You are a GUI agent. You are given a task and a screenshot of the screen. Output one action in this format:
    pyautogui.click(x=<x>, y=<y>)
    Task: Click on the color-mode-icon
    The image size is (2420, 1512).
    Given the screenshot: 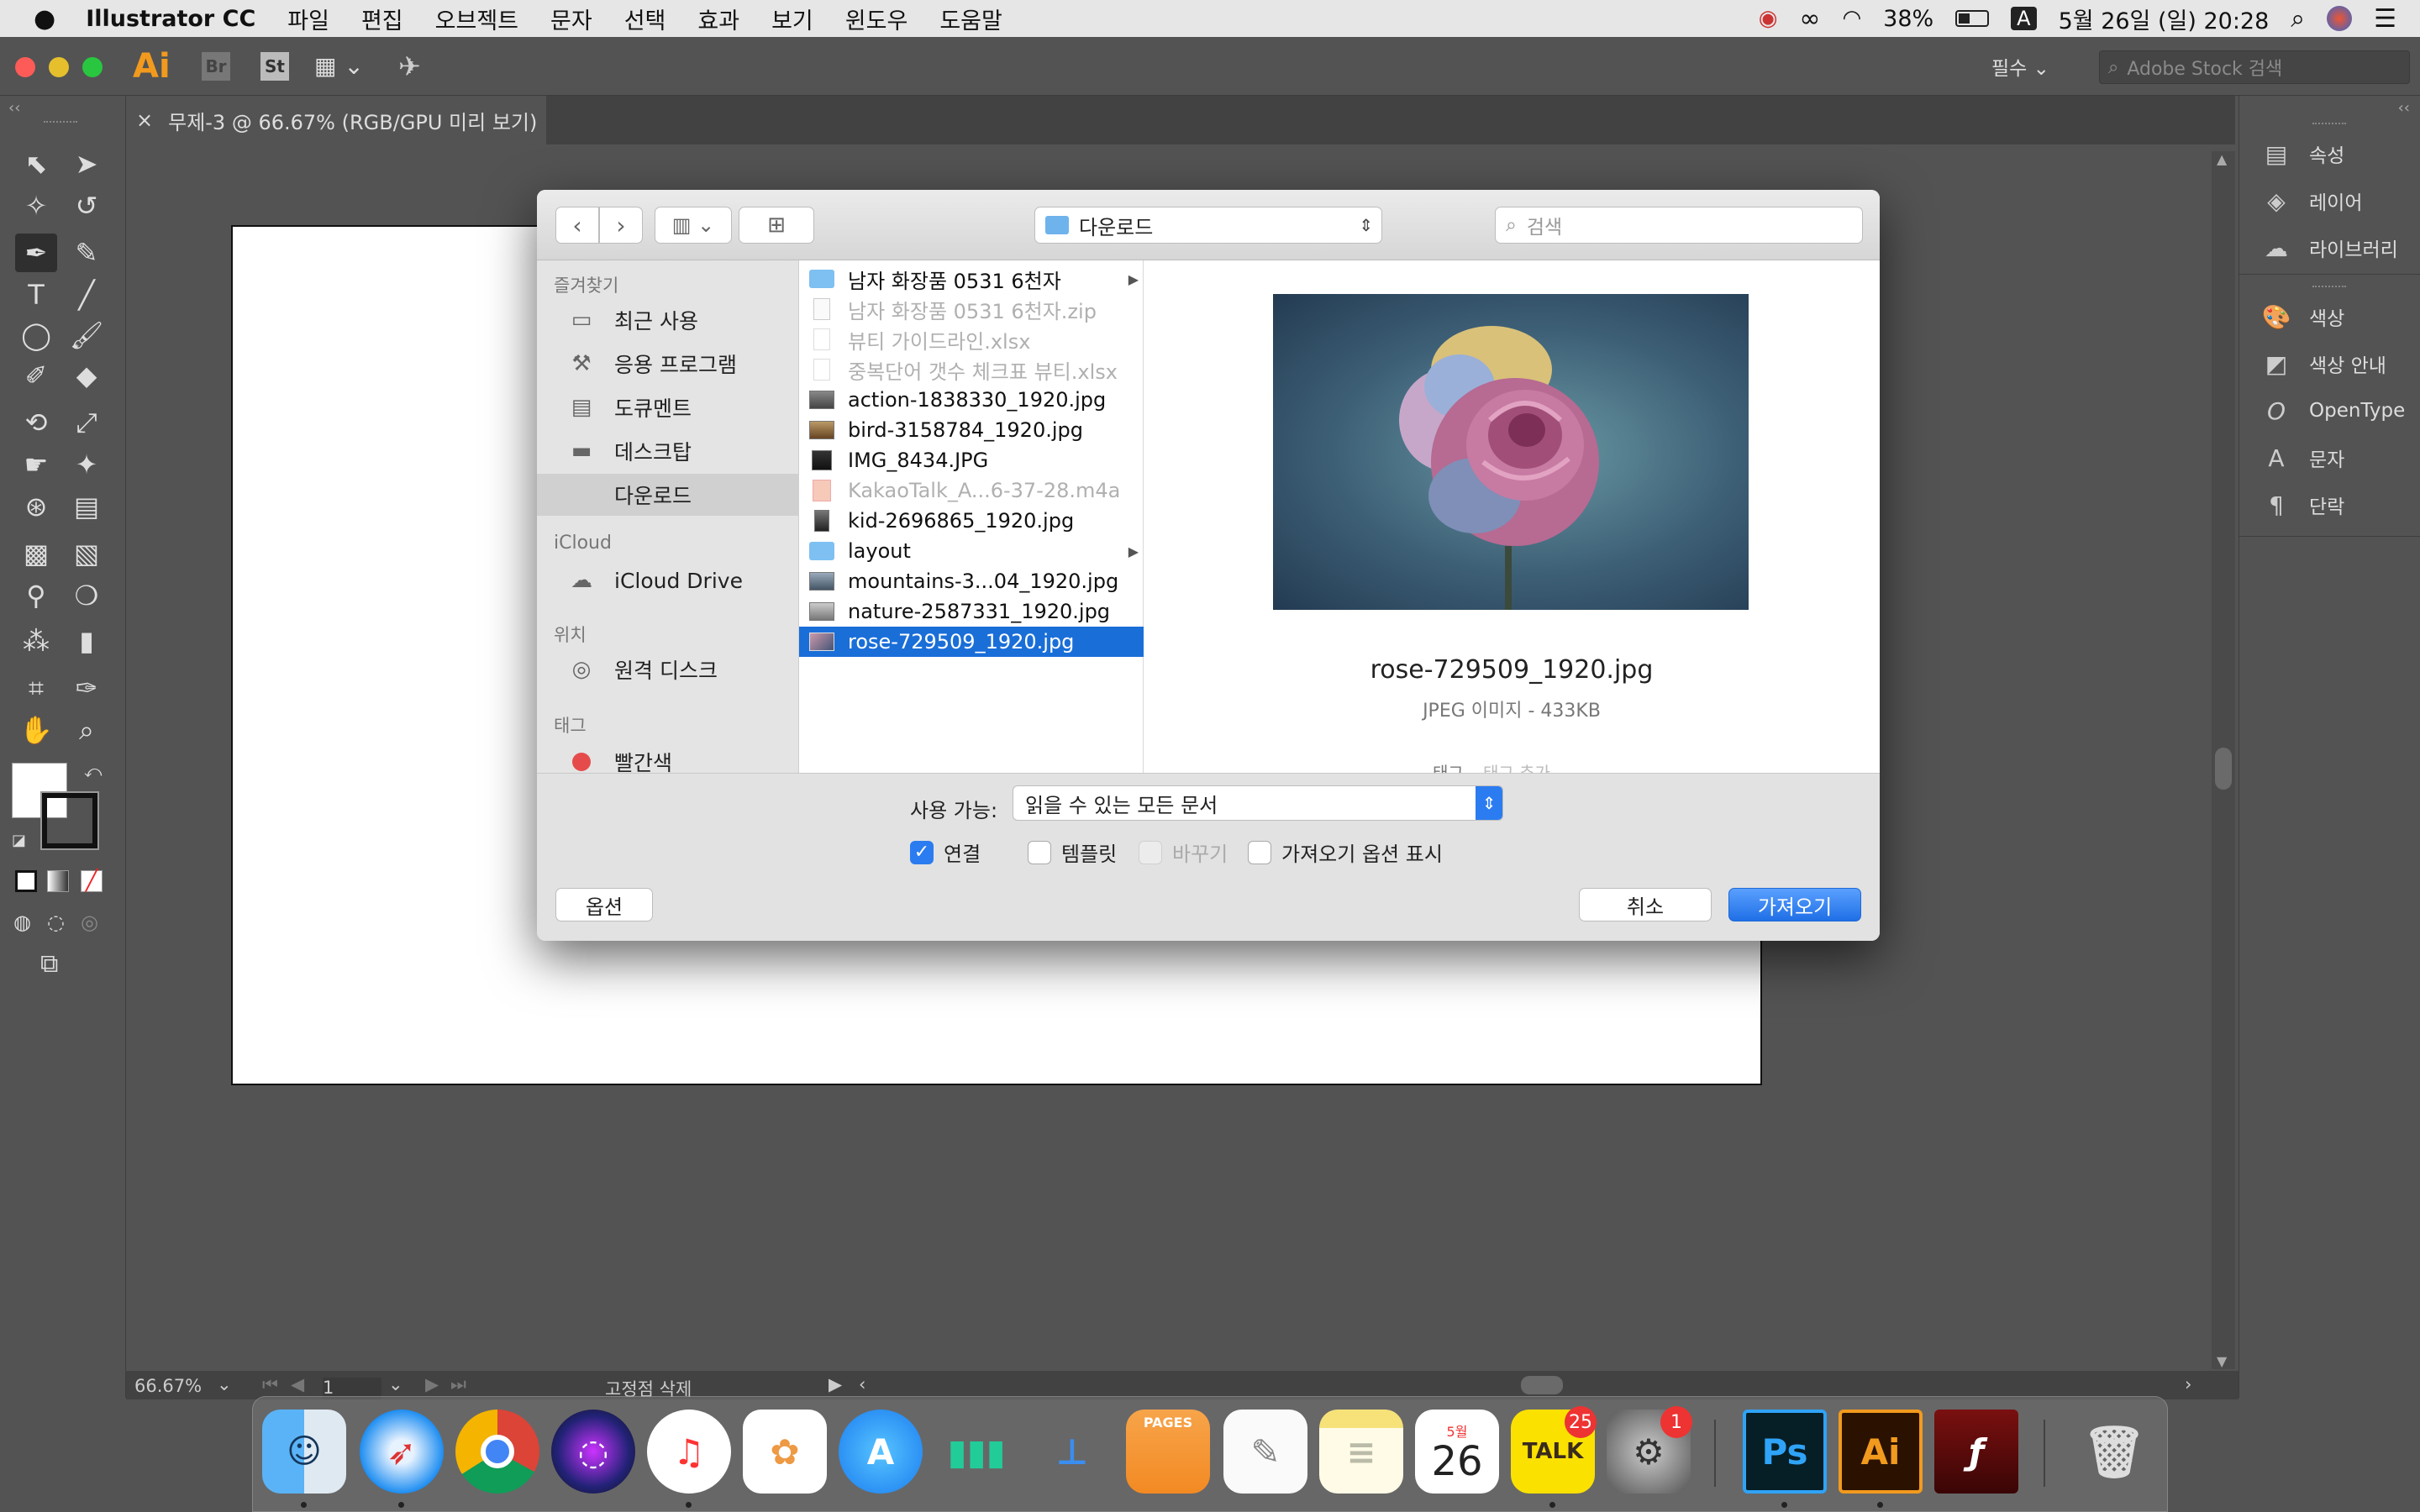 What is the action you would take?
    pyautogui.click(x=26, y=881)
    